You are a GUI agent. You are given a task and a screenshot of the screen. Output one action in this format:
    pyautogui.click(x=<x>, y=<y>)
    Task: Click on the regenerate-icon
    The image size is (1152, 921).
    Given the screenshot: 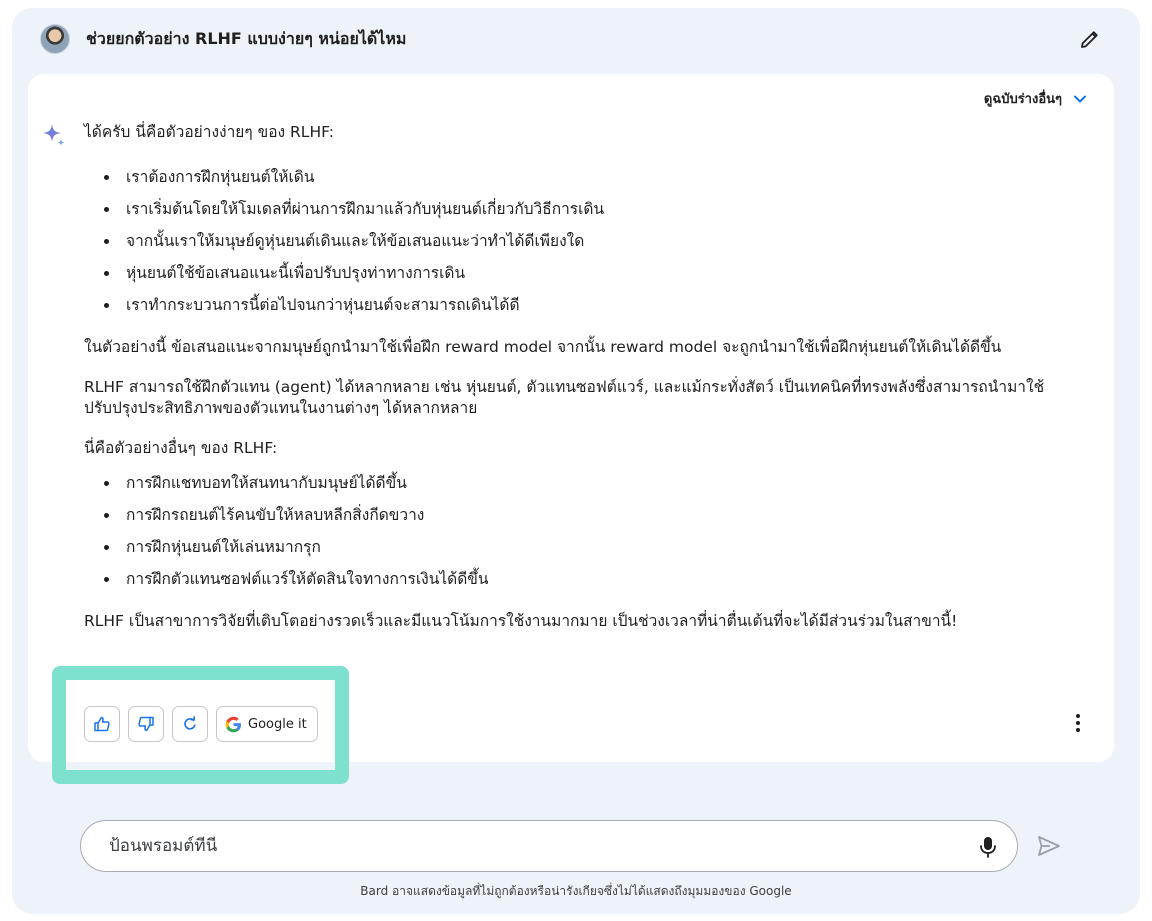 What is the action you would take?
    pyautogui.click(x=190, y=723)
    